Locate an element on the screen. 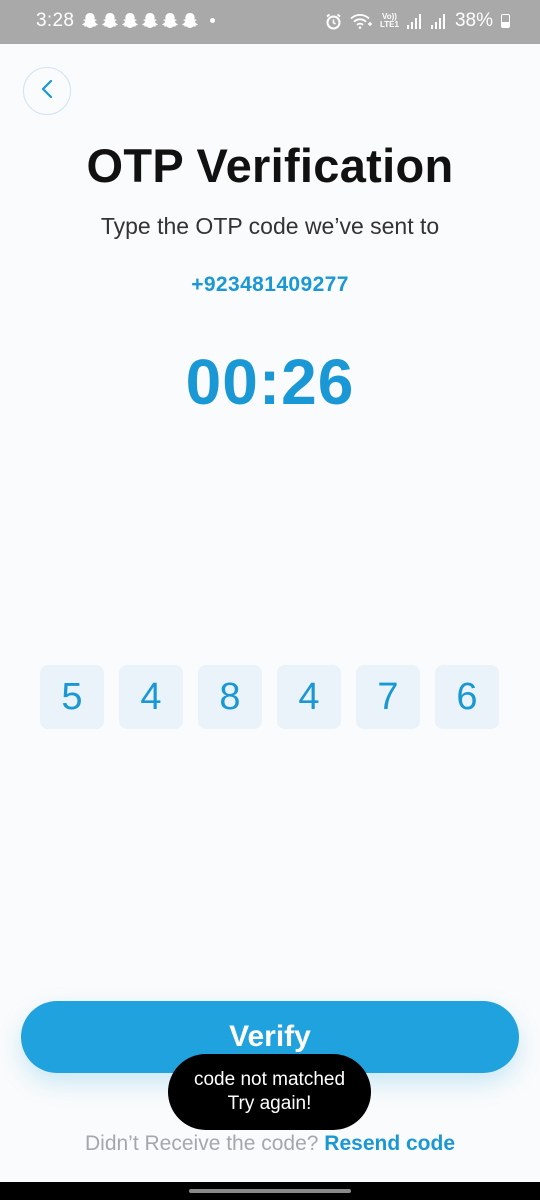 The width and height of the screenshot is (540, 1200). home-gesture-handle is located at coordinates (270, 1191).